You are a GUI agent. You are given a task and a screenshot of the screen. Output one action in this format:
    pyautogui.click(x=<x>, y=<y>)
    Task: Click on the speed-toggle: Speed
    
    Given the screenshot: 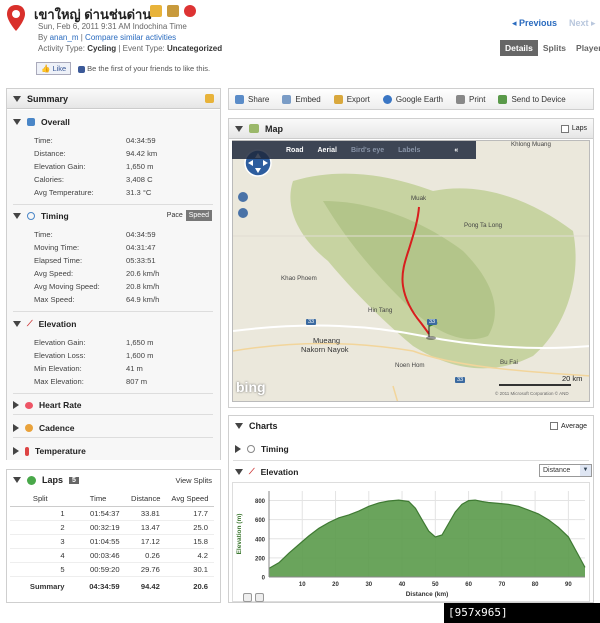 What is the action you would take?
    pyautogui.click(x=198, y=215)
    